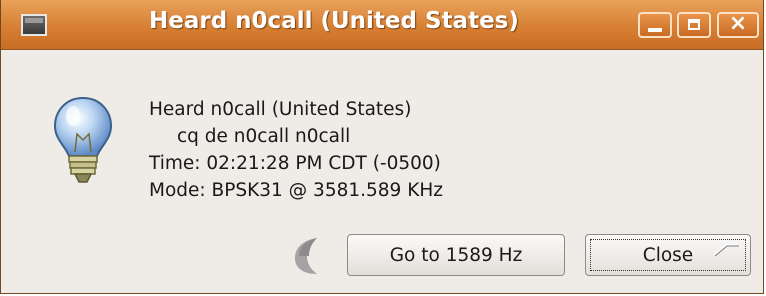 The image size is (766, 296). What do you see at coordinates (655, 25) in the screenshot?
I see `minimize-button` at bounding box center [655, 25].